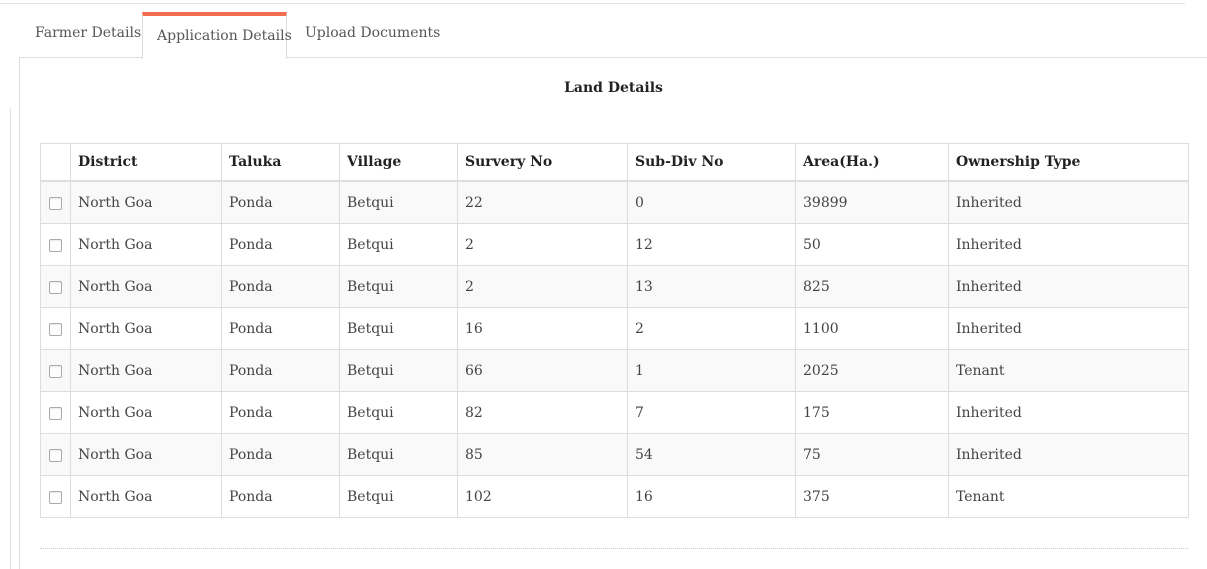  What do you see at coordinates (19, 313) in the screenshot?
I see `panel-left-border` at bounding box center [19, 313].